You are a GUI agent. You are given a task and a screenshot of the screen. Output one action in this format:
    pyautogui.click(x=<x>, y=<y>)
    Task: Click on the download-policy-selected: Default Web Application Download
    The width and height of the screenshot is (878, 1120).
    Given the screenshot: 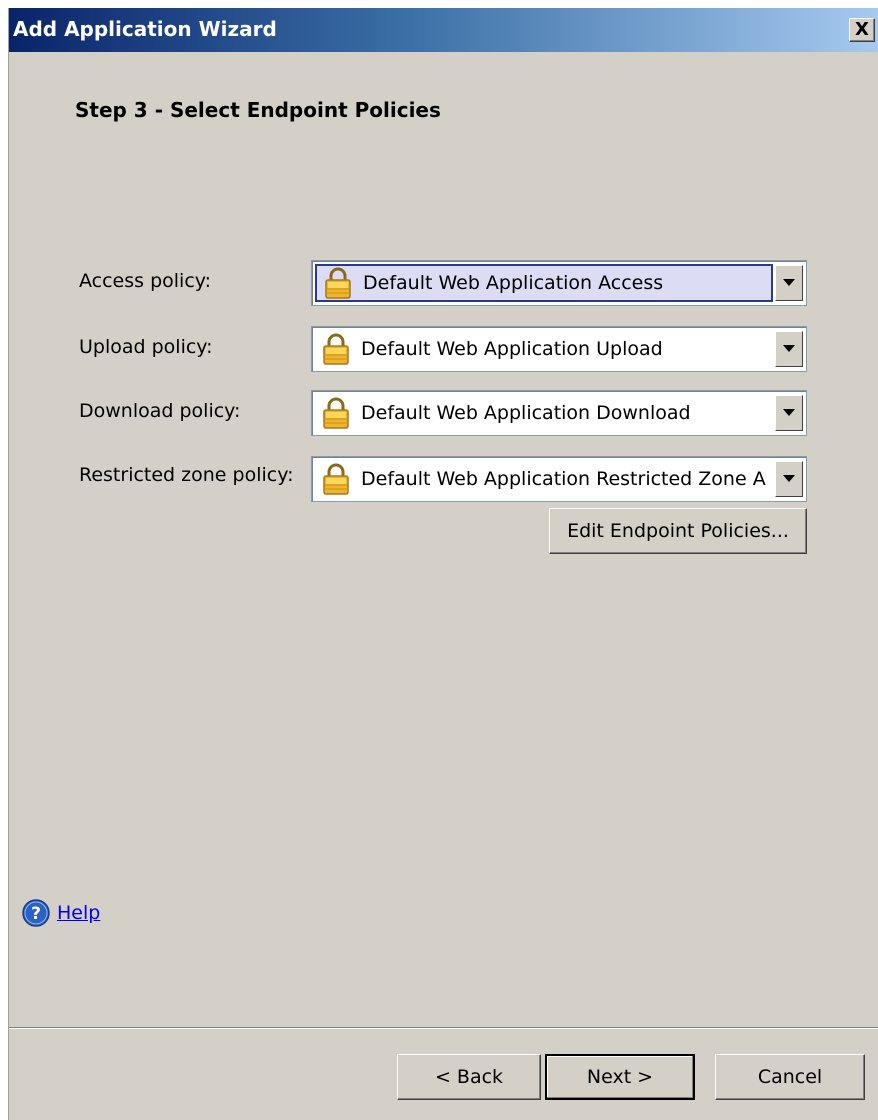 What is the action you would take?
    pyautogui.click(x=544, y=413)
    